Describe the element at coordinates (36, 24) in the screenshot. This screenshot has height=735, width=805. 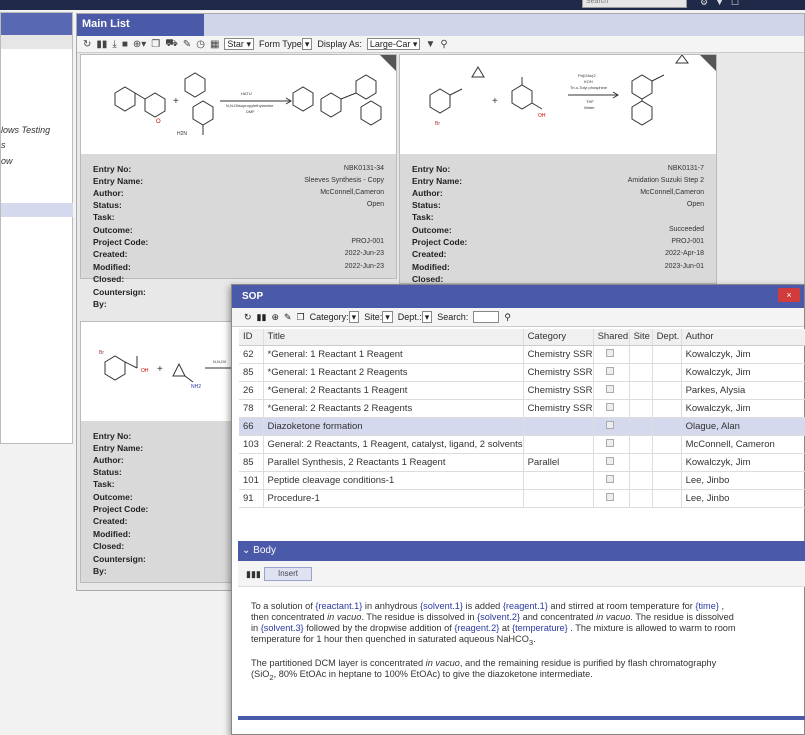
I see `left-panel-header` at that location.